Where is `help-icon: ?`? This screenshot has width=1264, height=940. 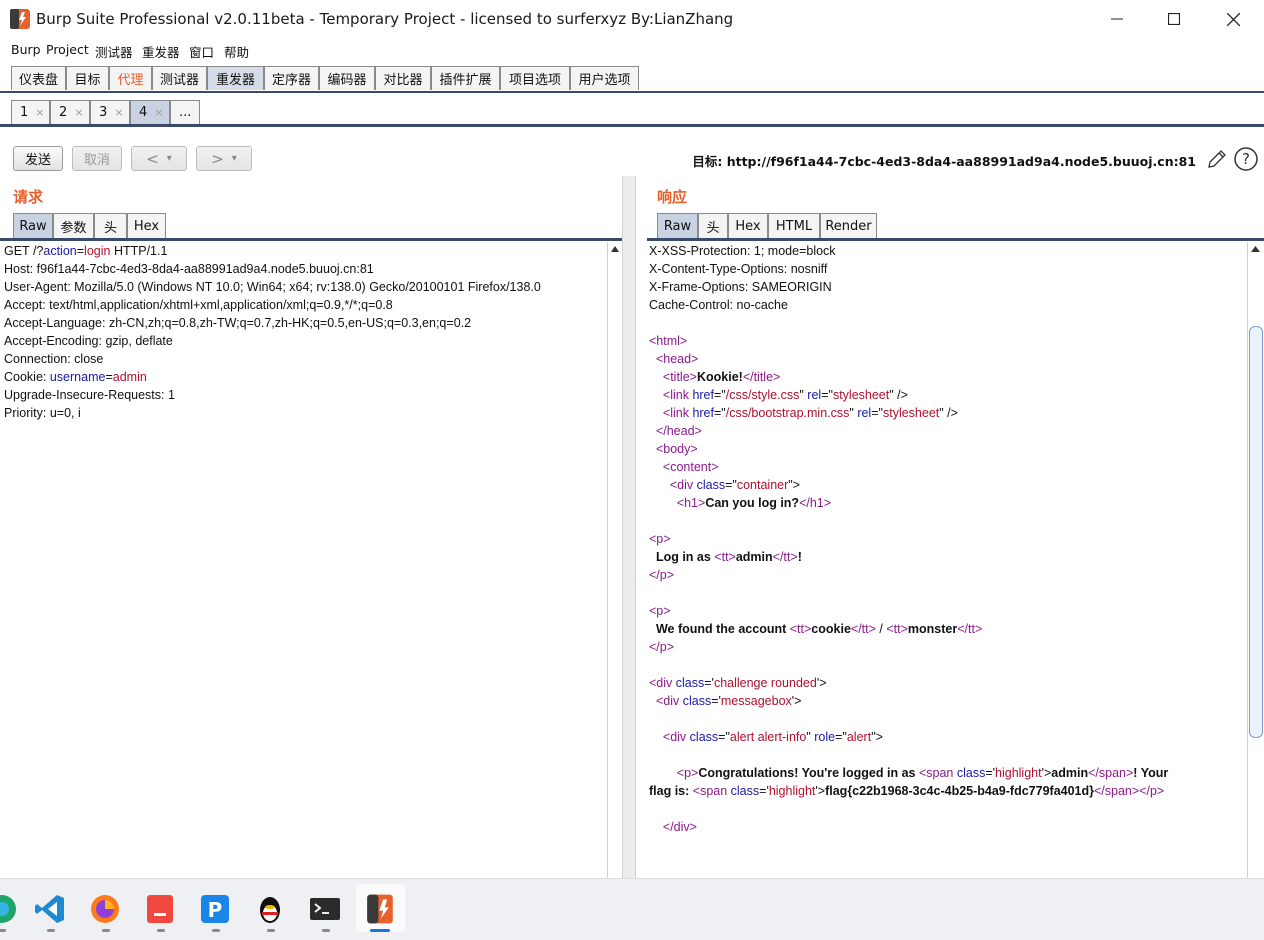
help-icon: ? is located at coordinates (1246, 159).